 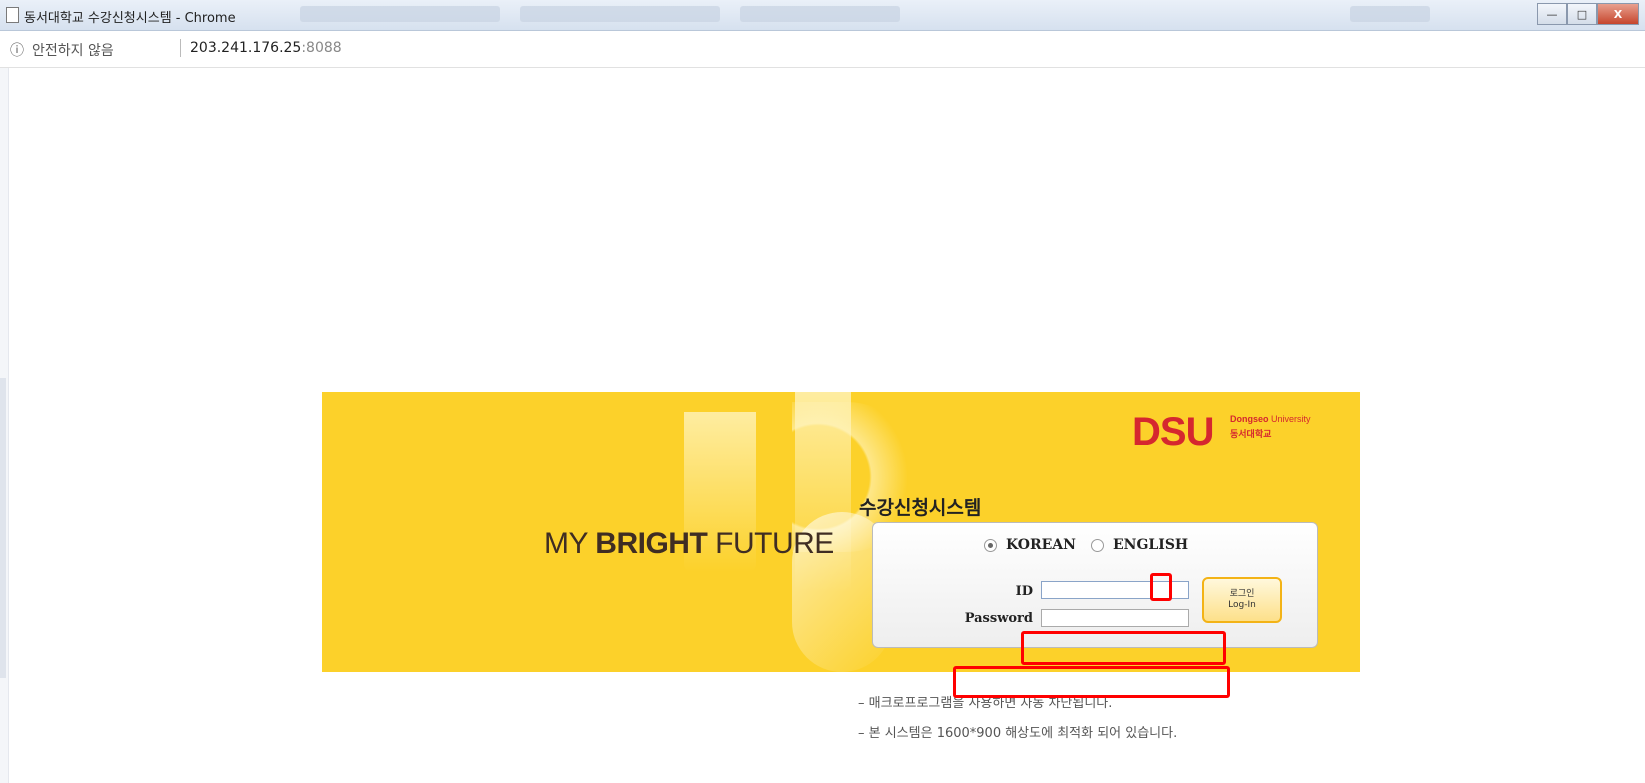 I want to click on login-button: 로그인 Log-In, so click(x=1242, y=600).